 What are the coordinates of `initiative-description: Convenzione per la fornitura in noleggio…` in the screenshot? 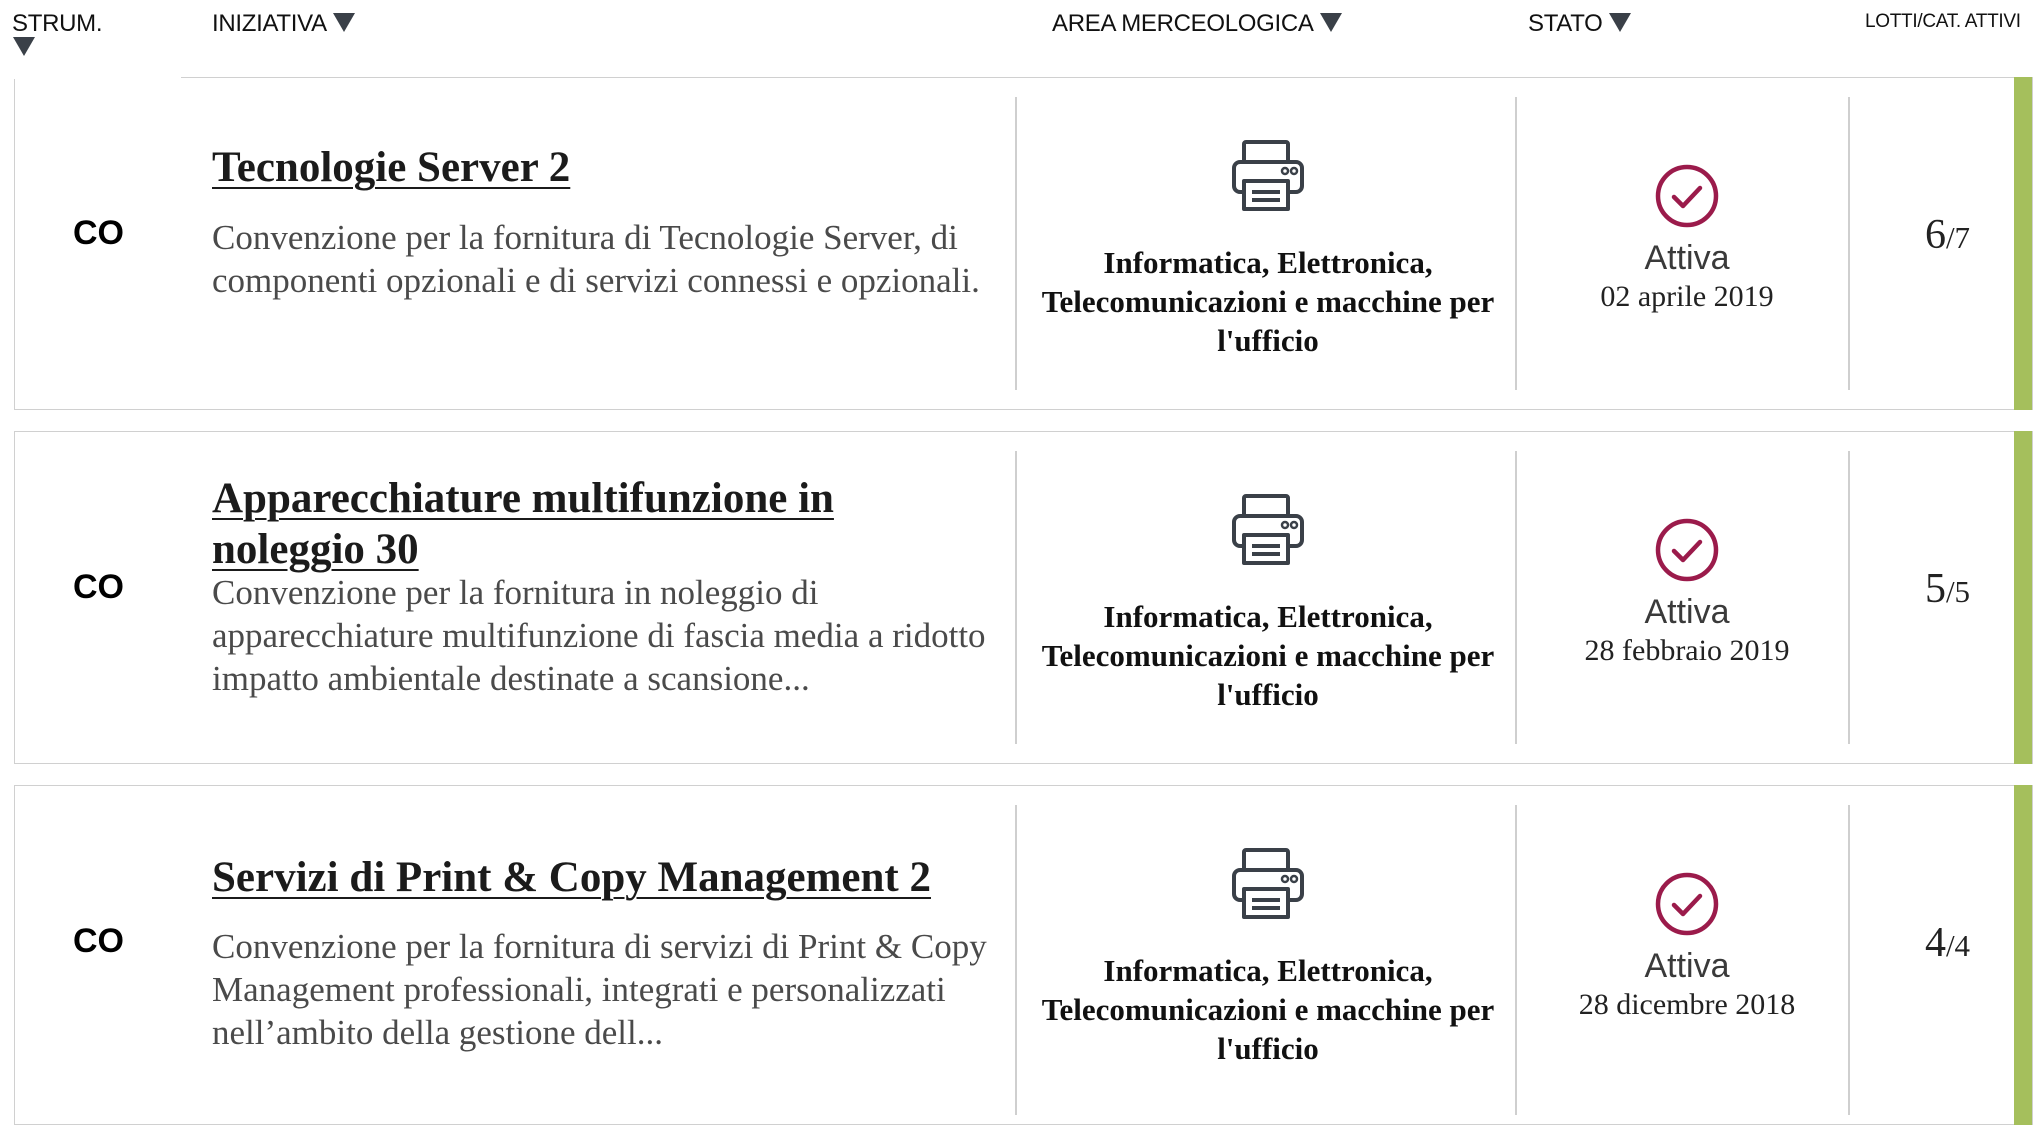 It's located at (599, 635).